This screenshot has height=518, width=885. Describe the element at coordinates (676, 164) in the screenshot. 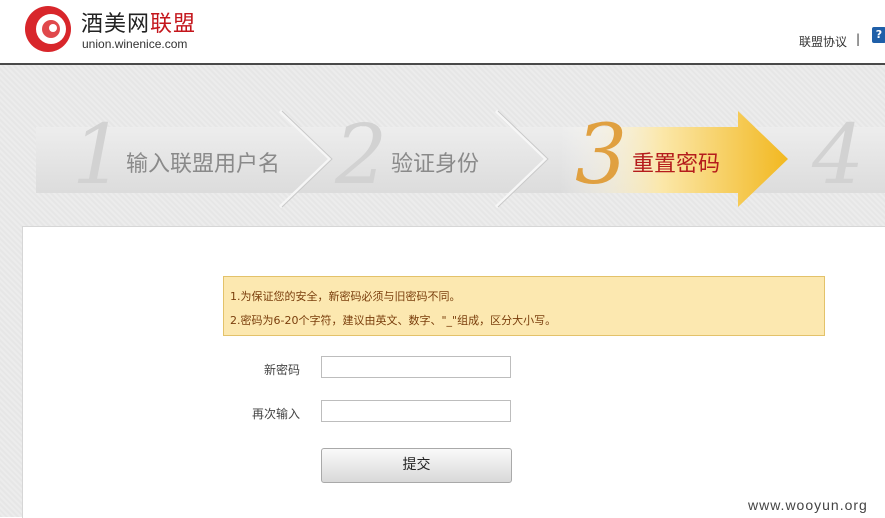

I see `step-3-label: 重置密码` at that location.